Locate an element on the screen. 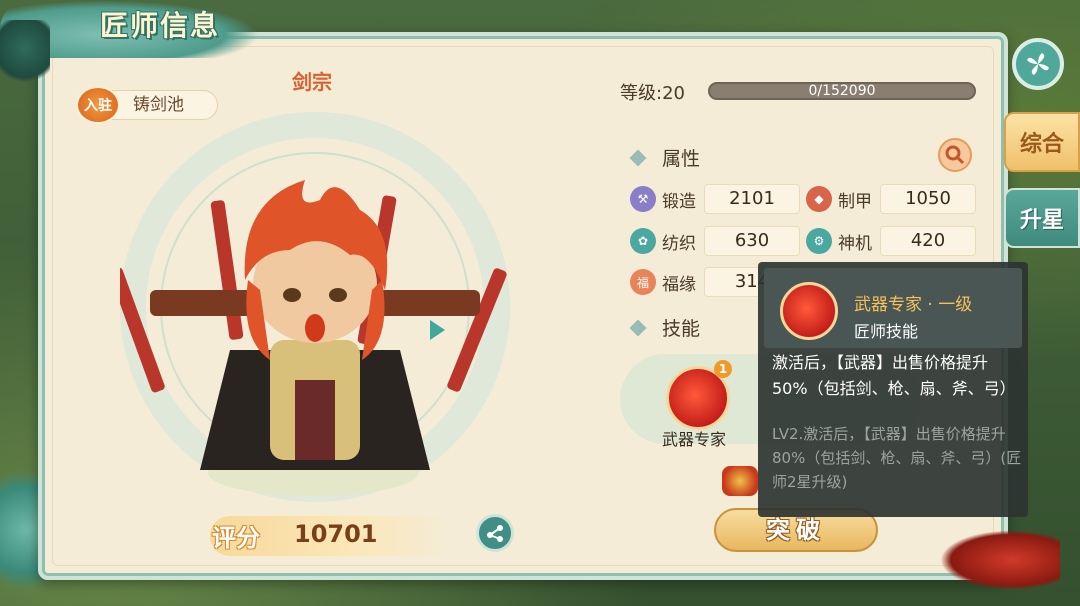 This screenshot has width=1080, height=606. close-button is located at coordinates (1038, 64).